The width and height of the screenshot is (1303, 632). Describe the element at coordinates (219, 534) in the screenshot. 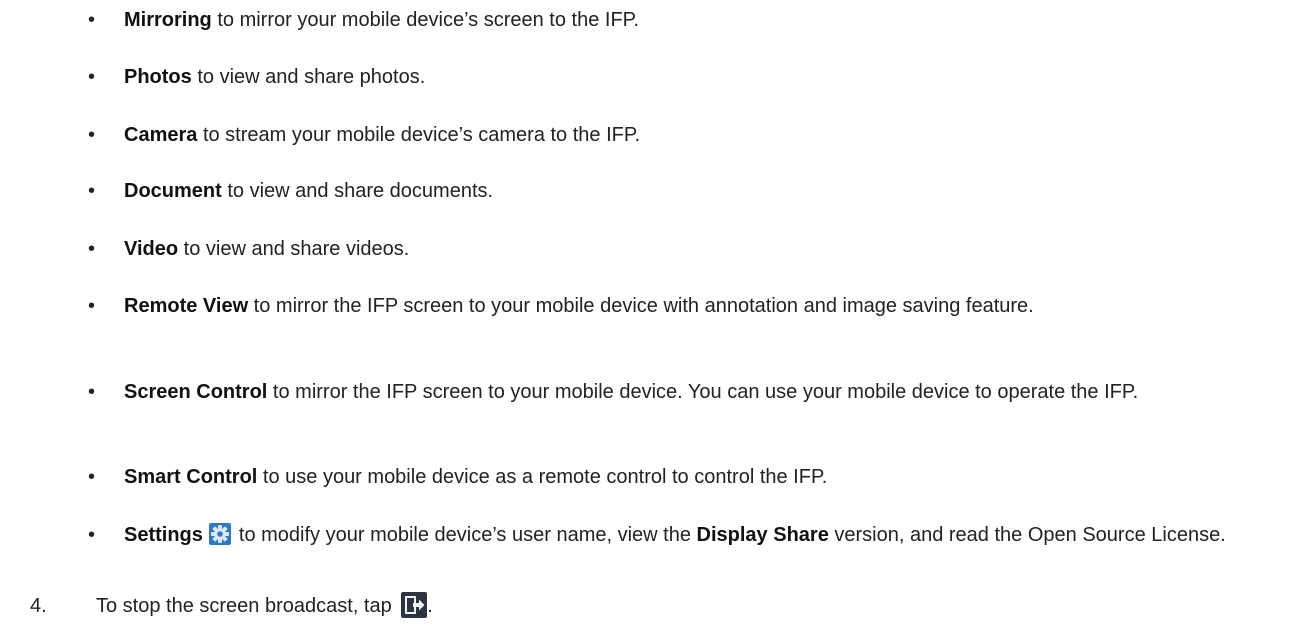

I see `settings-gear-icon` at that location.